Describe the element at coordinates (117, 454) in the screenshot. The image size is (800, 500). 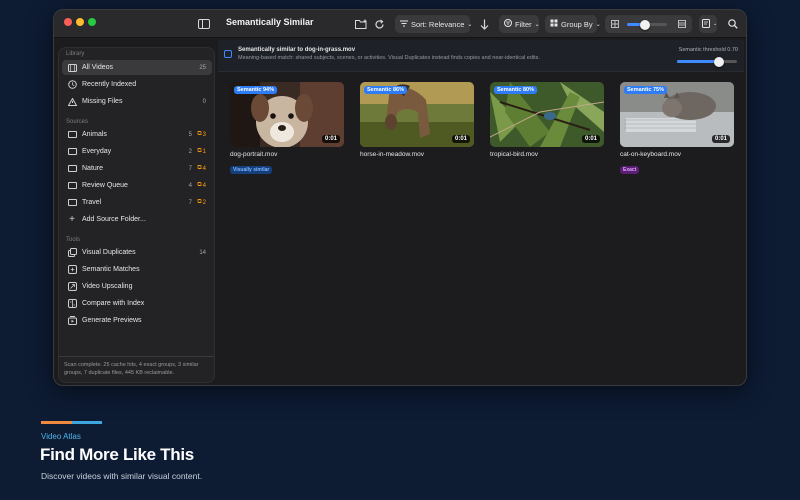
I see `marketing-headline: Find More Like This` at that location.